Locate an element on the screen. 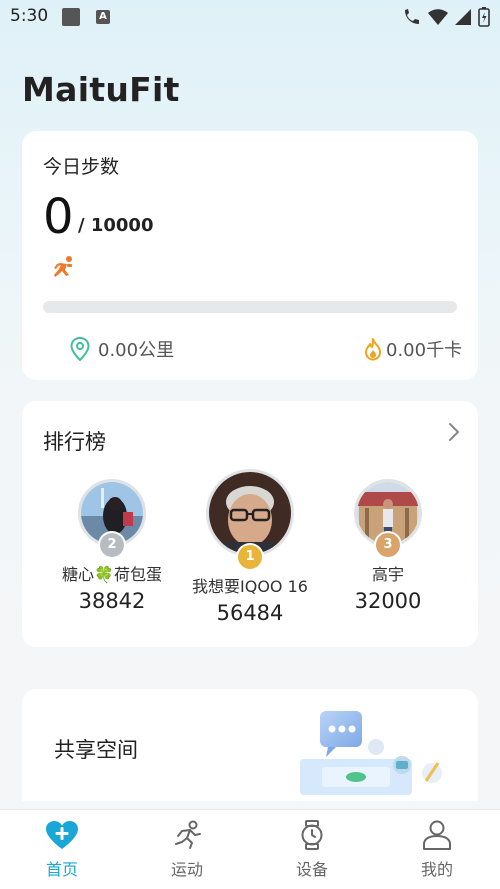 This screenshot has height=889, width=500. rank-number: 3 is located at coordinates (388, 544).